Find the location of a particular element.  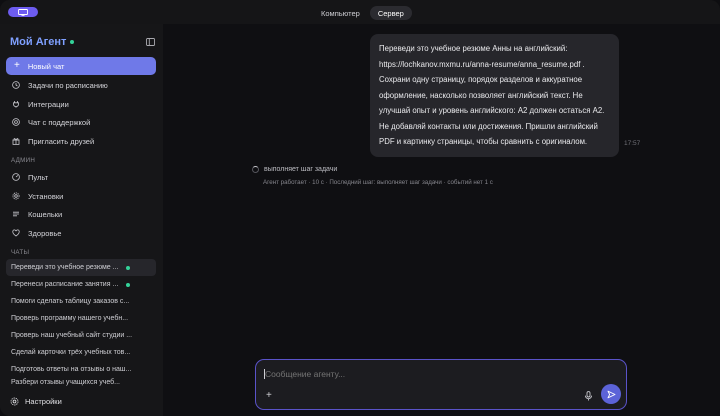

new-chat-button: + Новый чат is located at coordinates (81, 66).